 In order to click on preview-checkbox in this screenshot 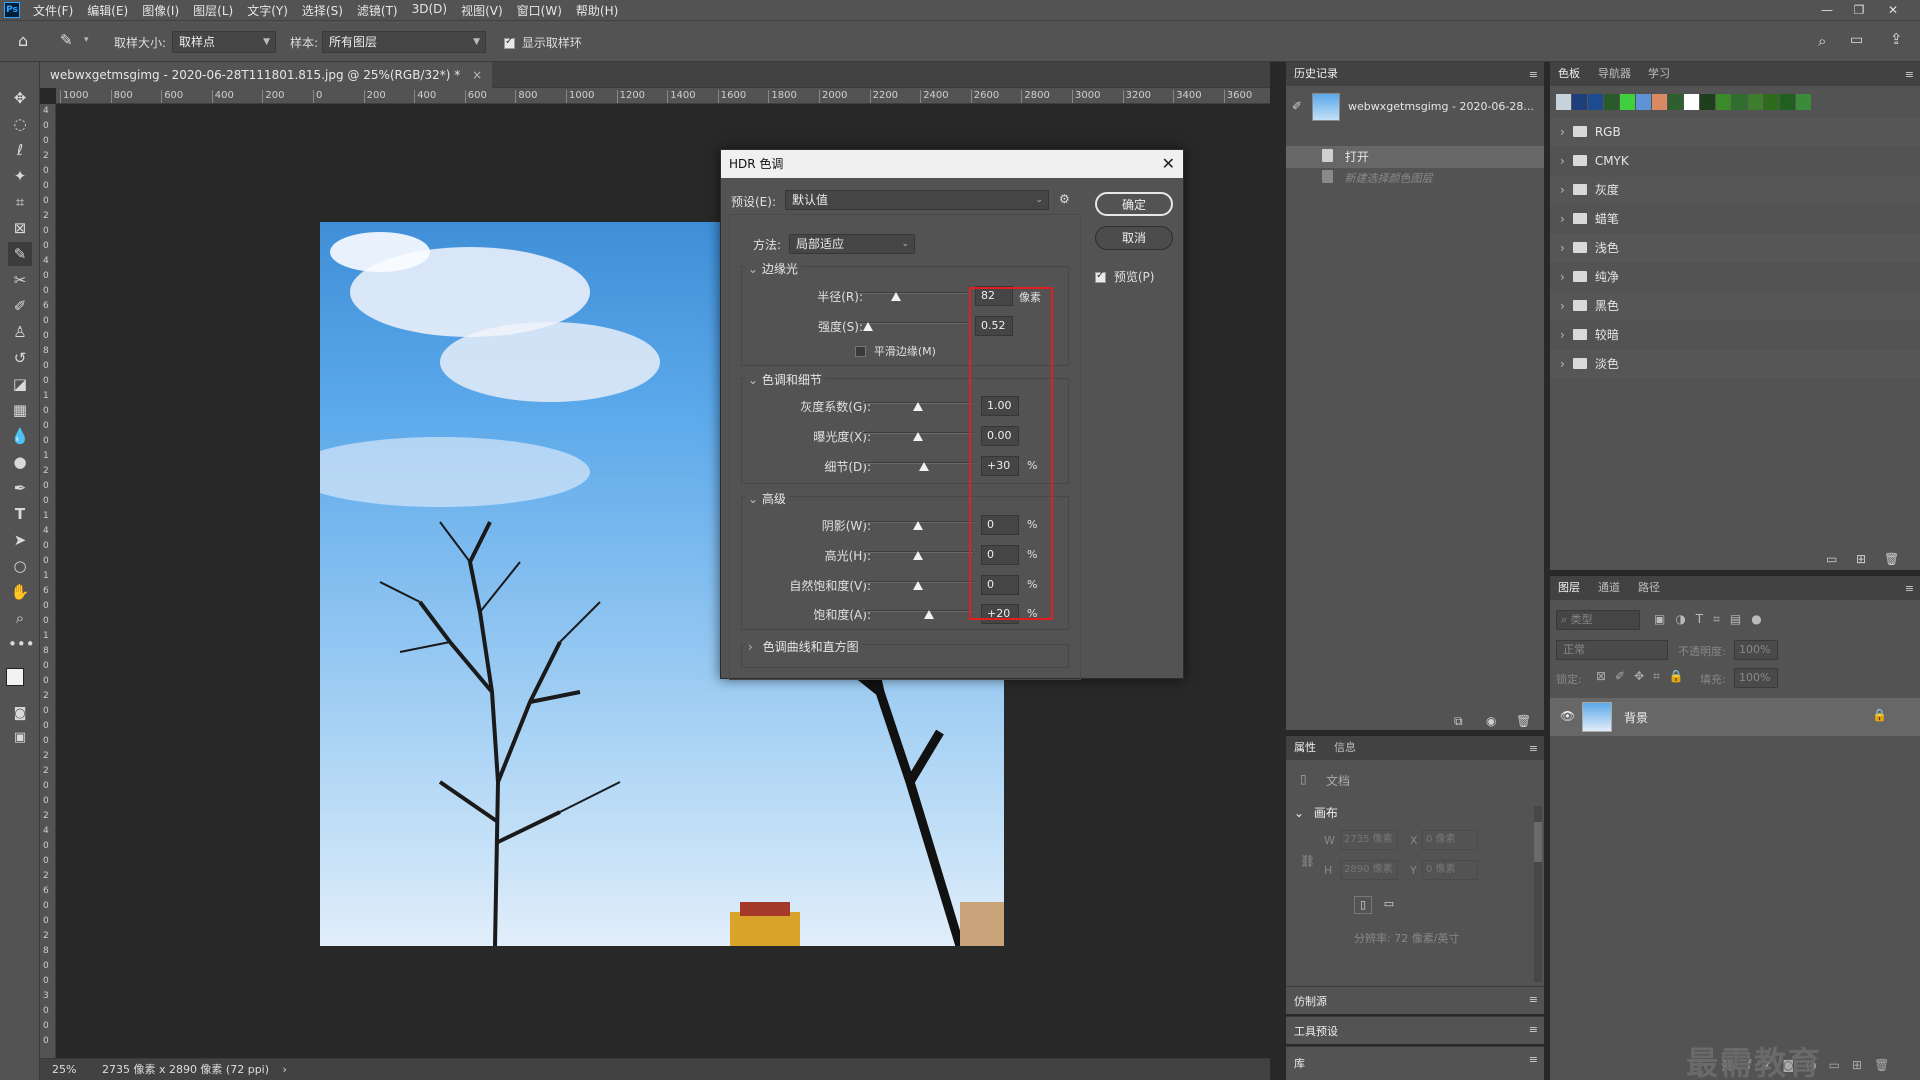, I will do `click(1100, 276)`.